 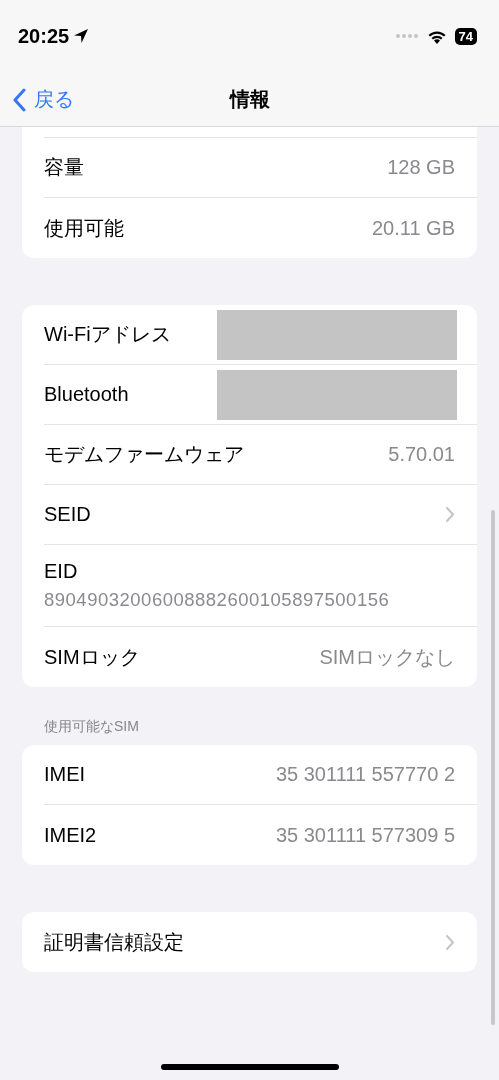 I want to click on row-value: 128 GB, so click(x=421, y=167).